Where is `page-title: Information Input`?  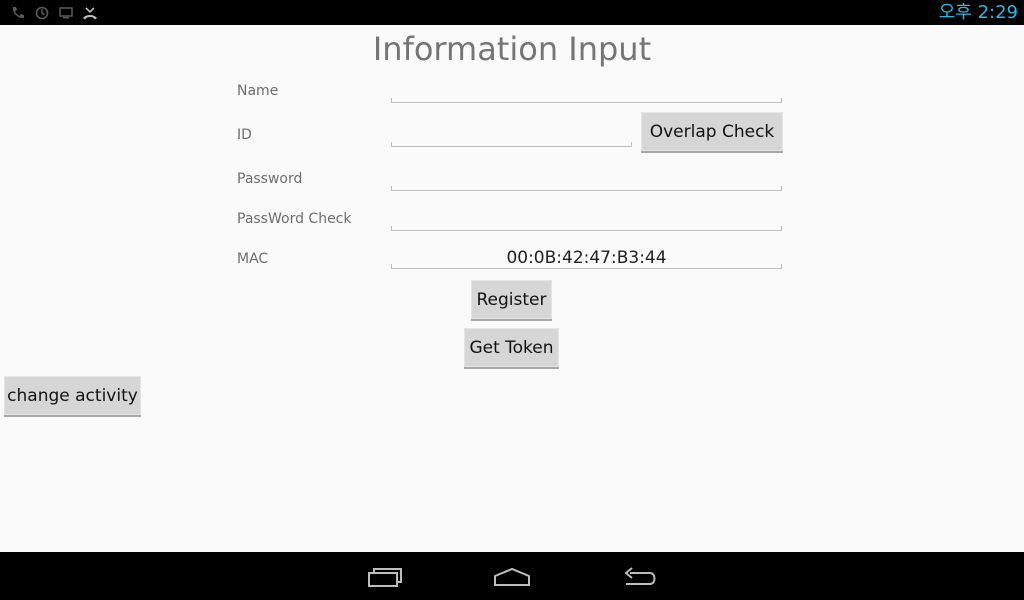
page-title: Information Input is located at coordinates (512, 49).